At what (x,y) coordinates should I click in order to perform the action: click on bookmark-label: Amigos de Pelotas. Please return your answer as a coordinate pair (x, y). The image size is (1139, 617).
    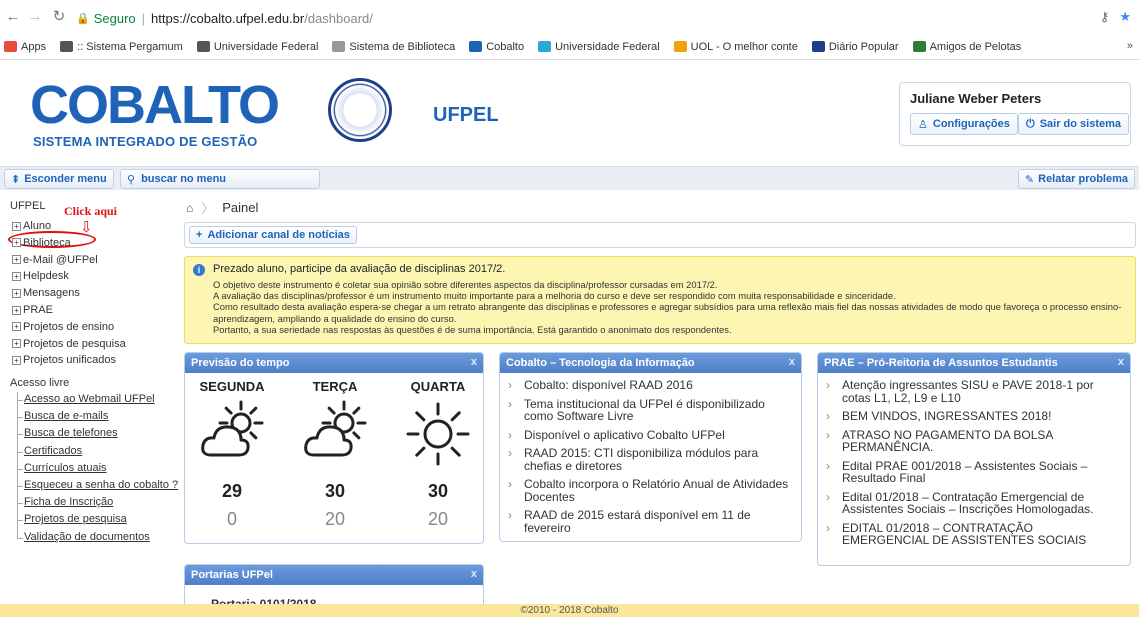
    Looking at the image, I should click on (975, 46).